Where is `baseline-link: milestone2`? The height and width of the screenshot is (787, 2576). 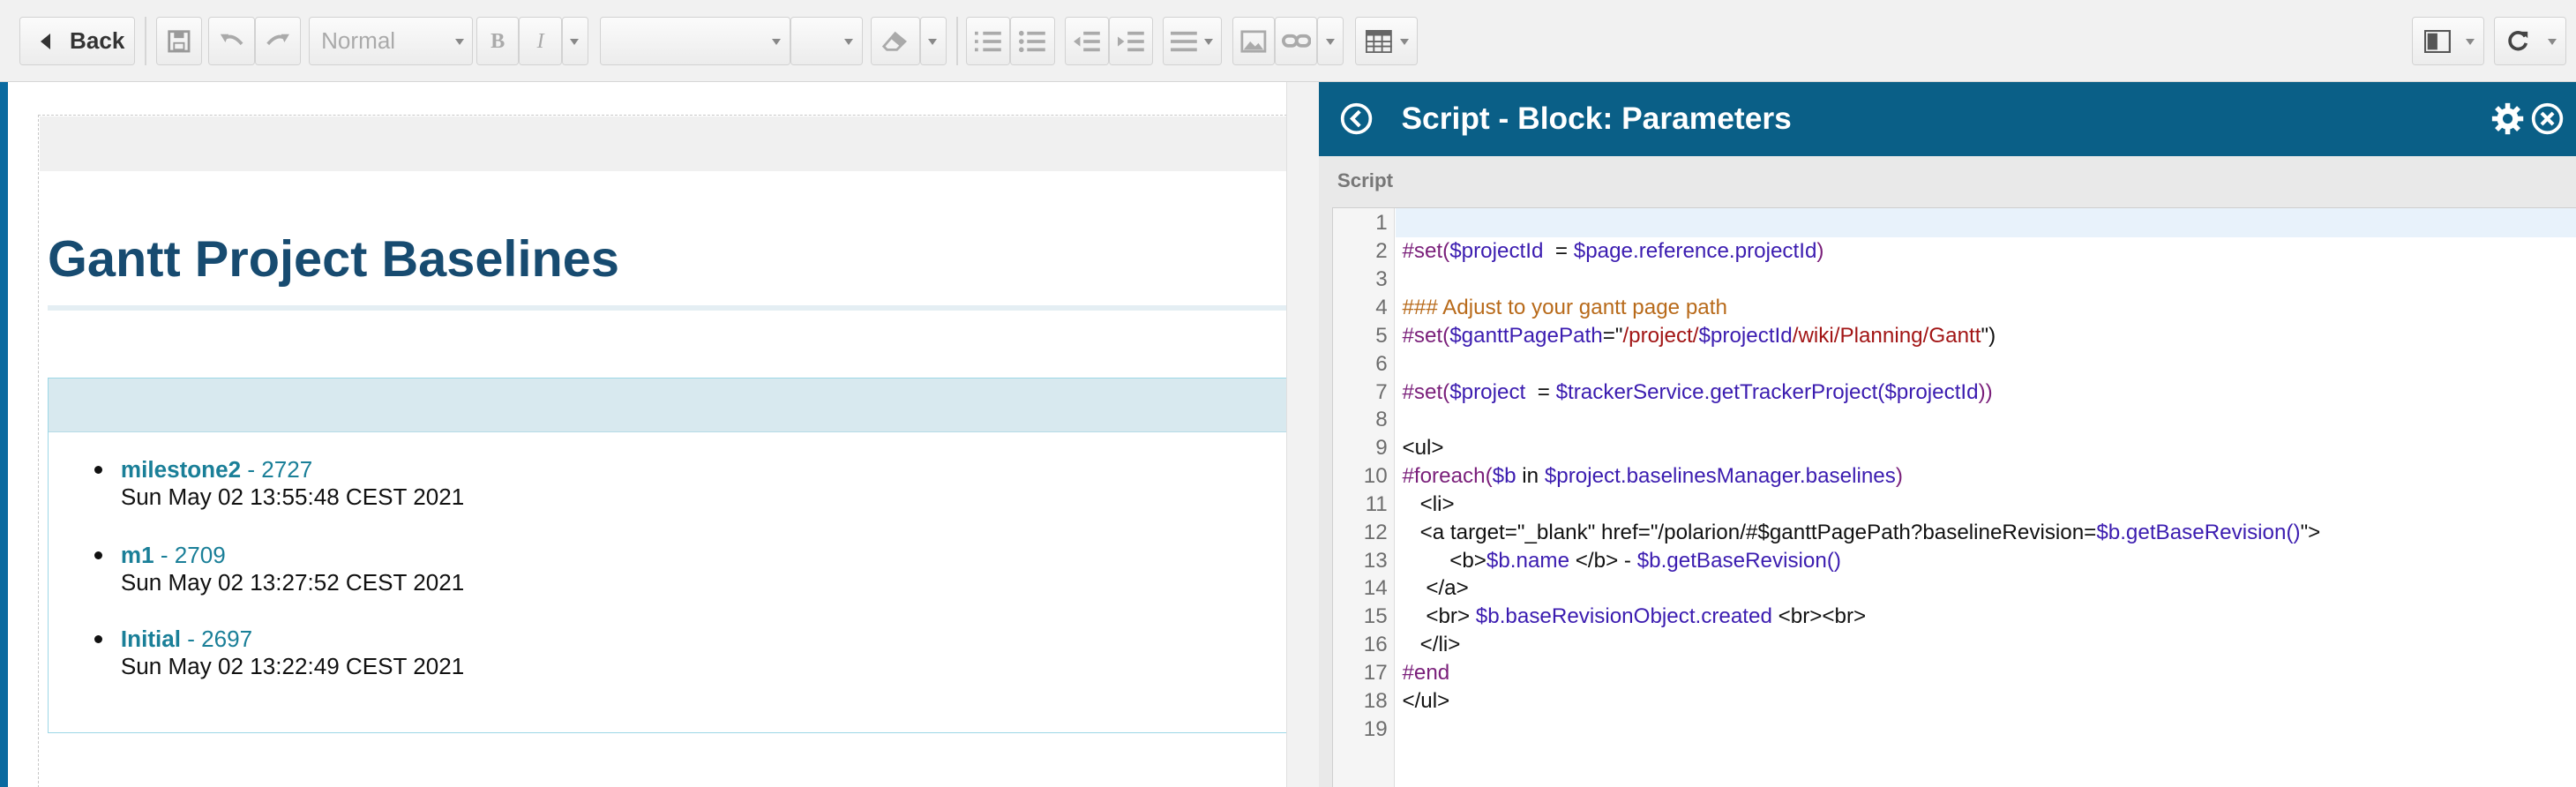 baseline-link: milestone2 is located at coordinates (181, 470).